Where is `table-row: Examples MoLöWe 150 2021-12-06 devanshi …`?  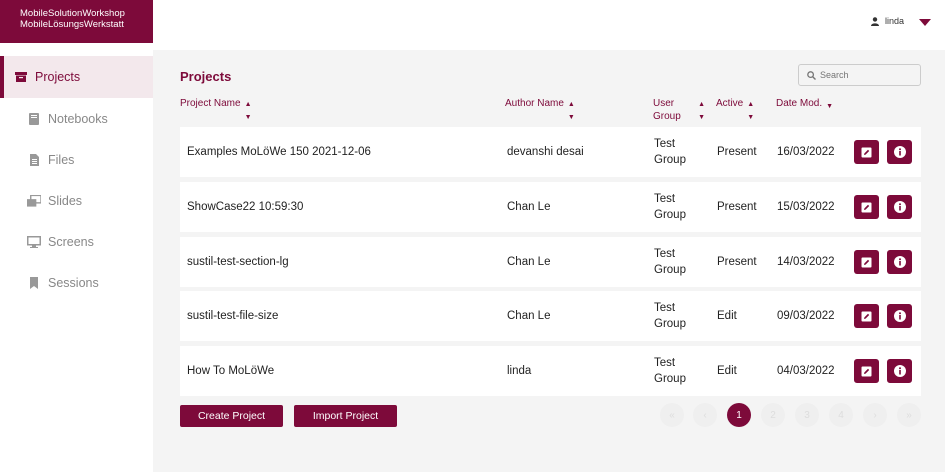 table-row: Examples MoLöWe 150 2021-12-06 devanshi … is located at coordinates (550, 152).